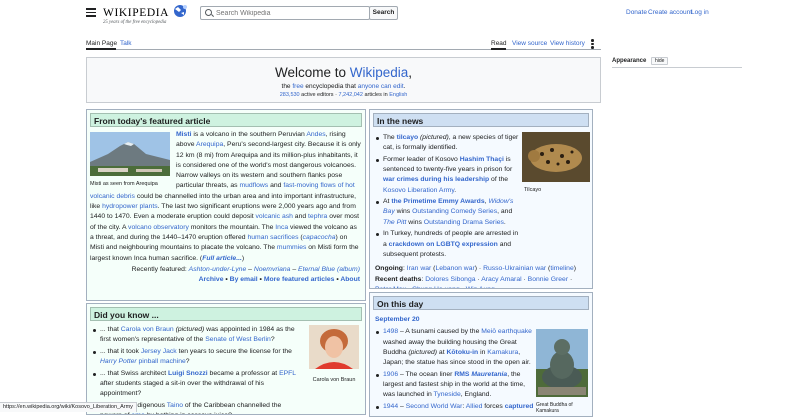  I want to click on inline-text: ?, so click(188, 361).